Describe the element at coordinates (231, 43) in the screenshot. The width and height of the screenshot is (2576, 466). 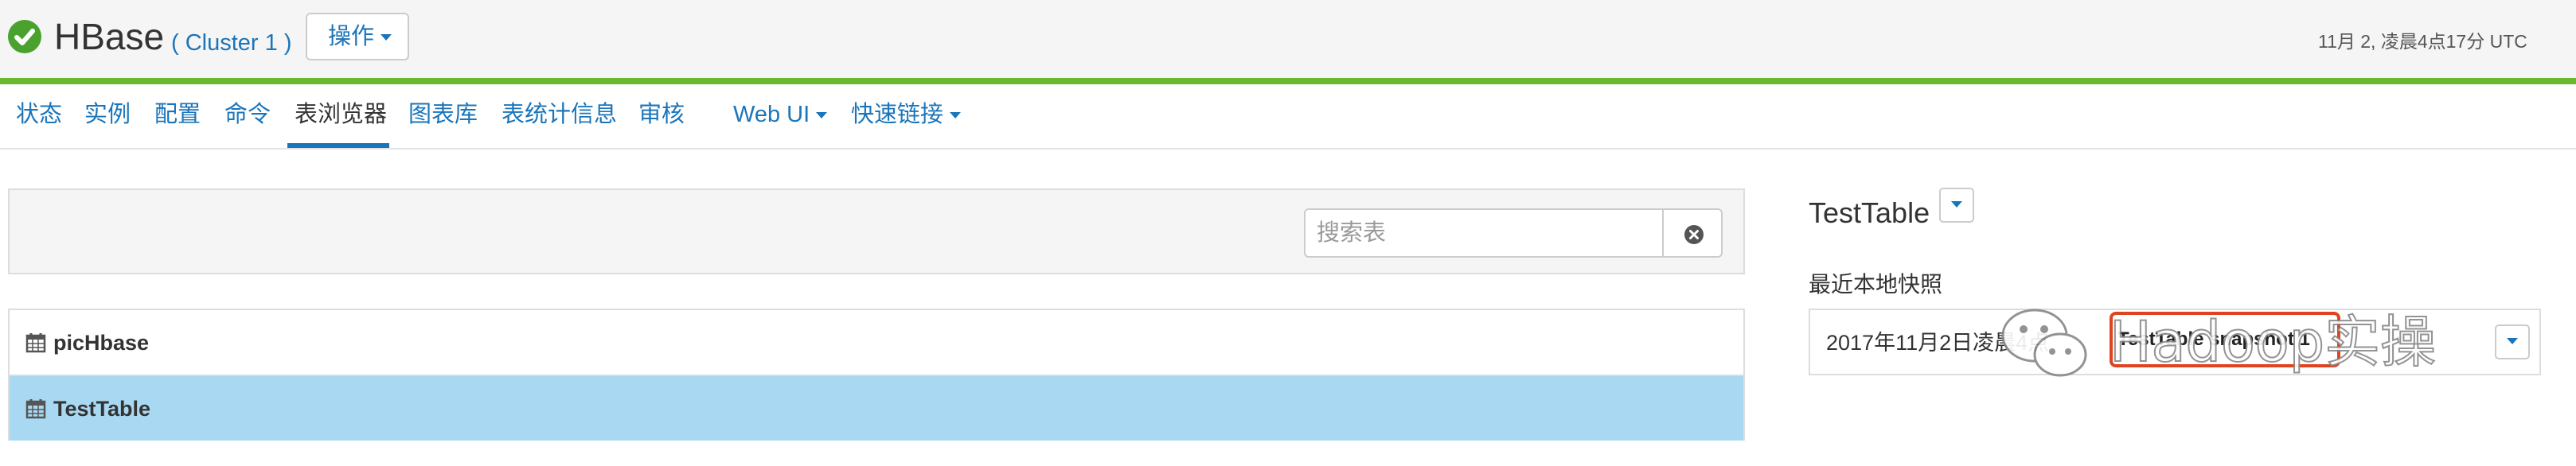
I see `cluster-link: ( Cluster 1 )` at that location.